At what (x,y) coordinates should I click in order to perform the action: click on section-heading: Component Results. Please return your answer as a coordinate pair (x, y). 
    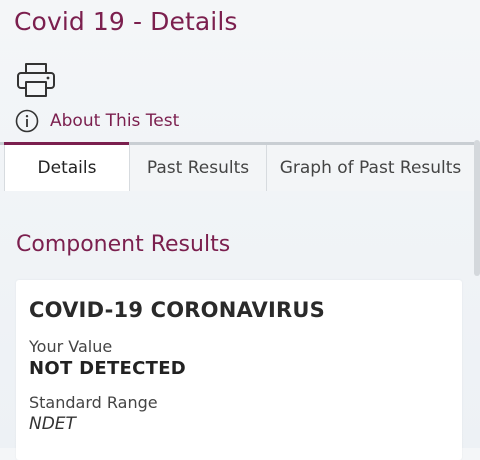
    Looking at the image, I should click on (123, 244).